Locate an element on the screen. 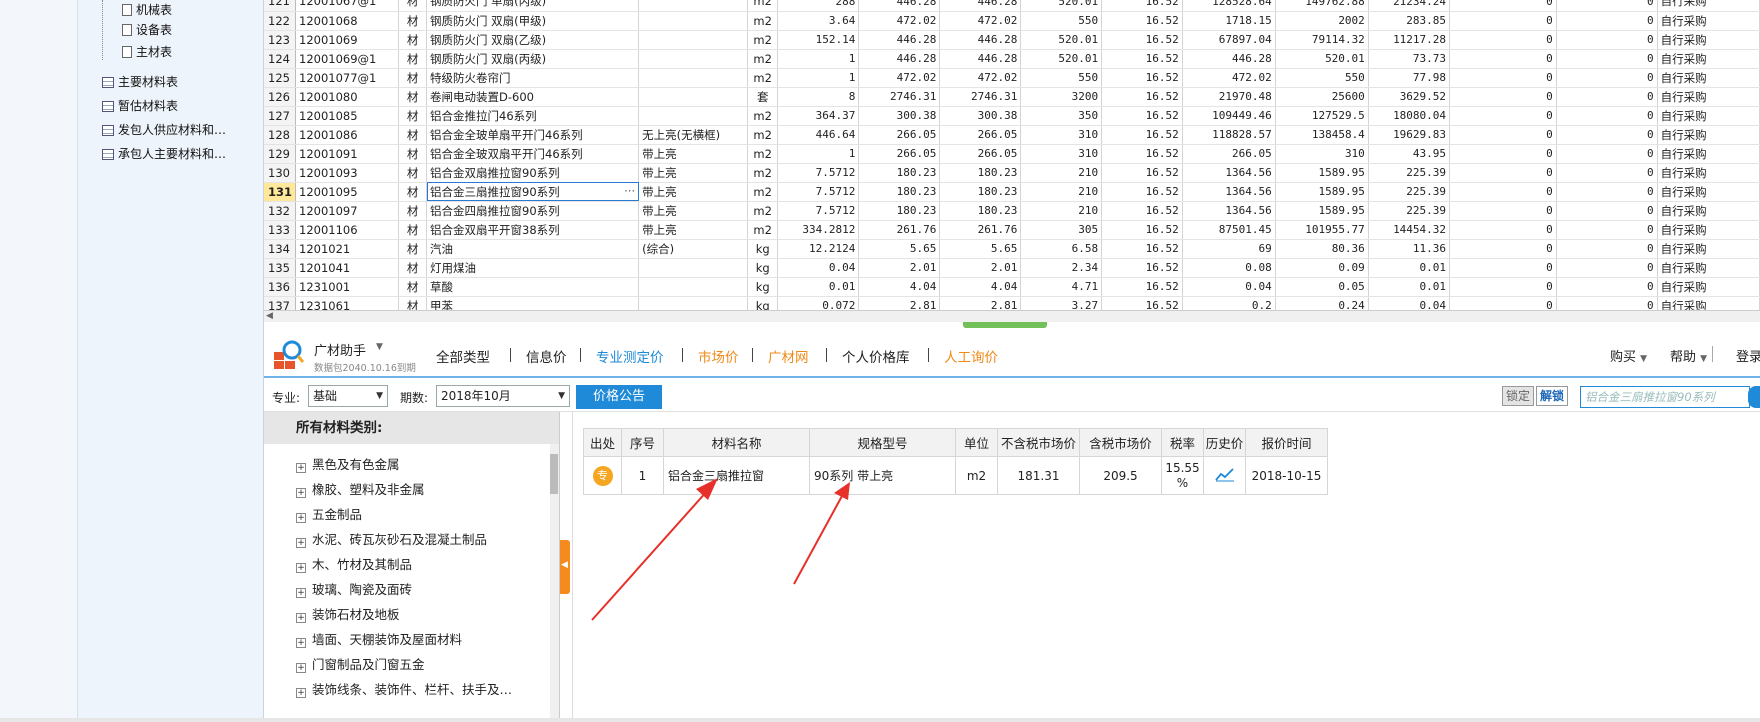 The width and height of the screenshot is (1760, 722). column-header: 不含税市场价 is located at coordinates (1038, 442).